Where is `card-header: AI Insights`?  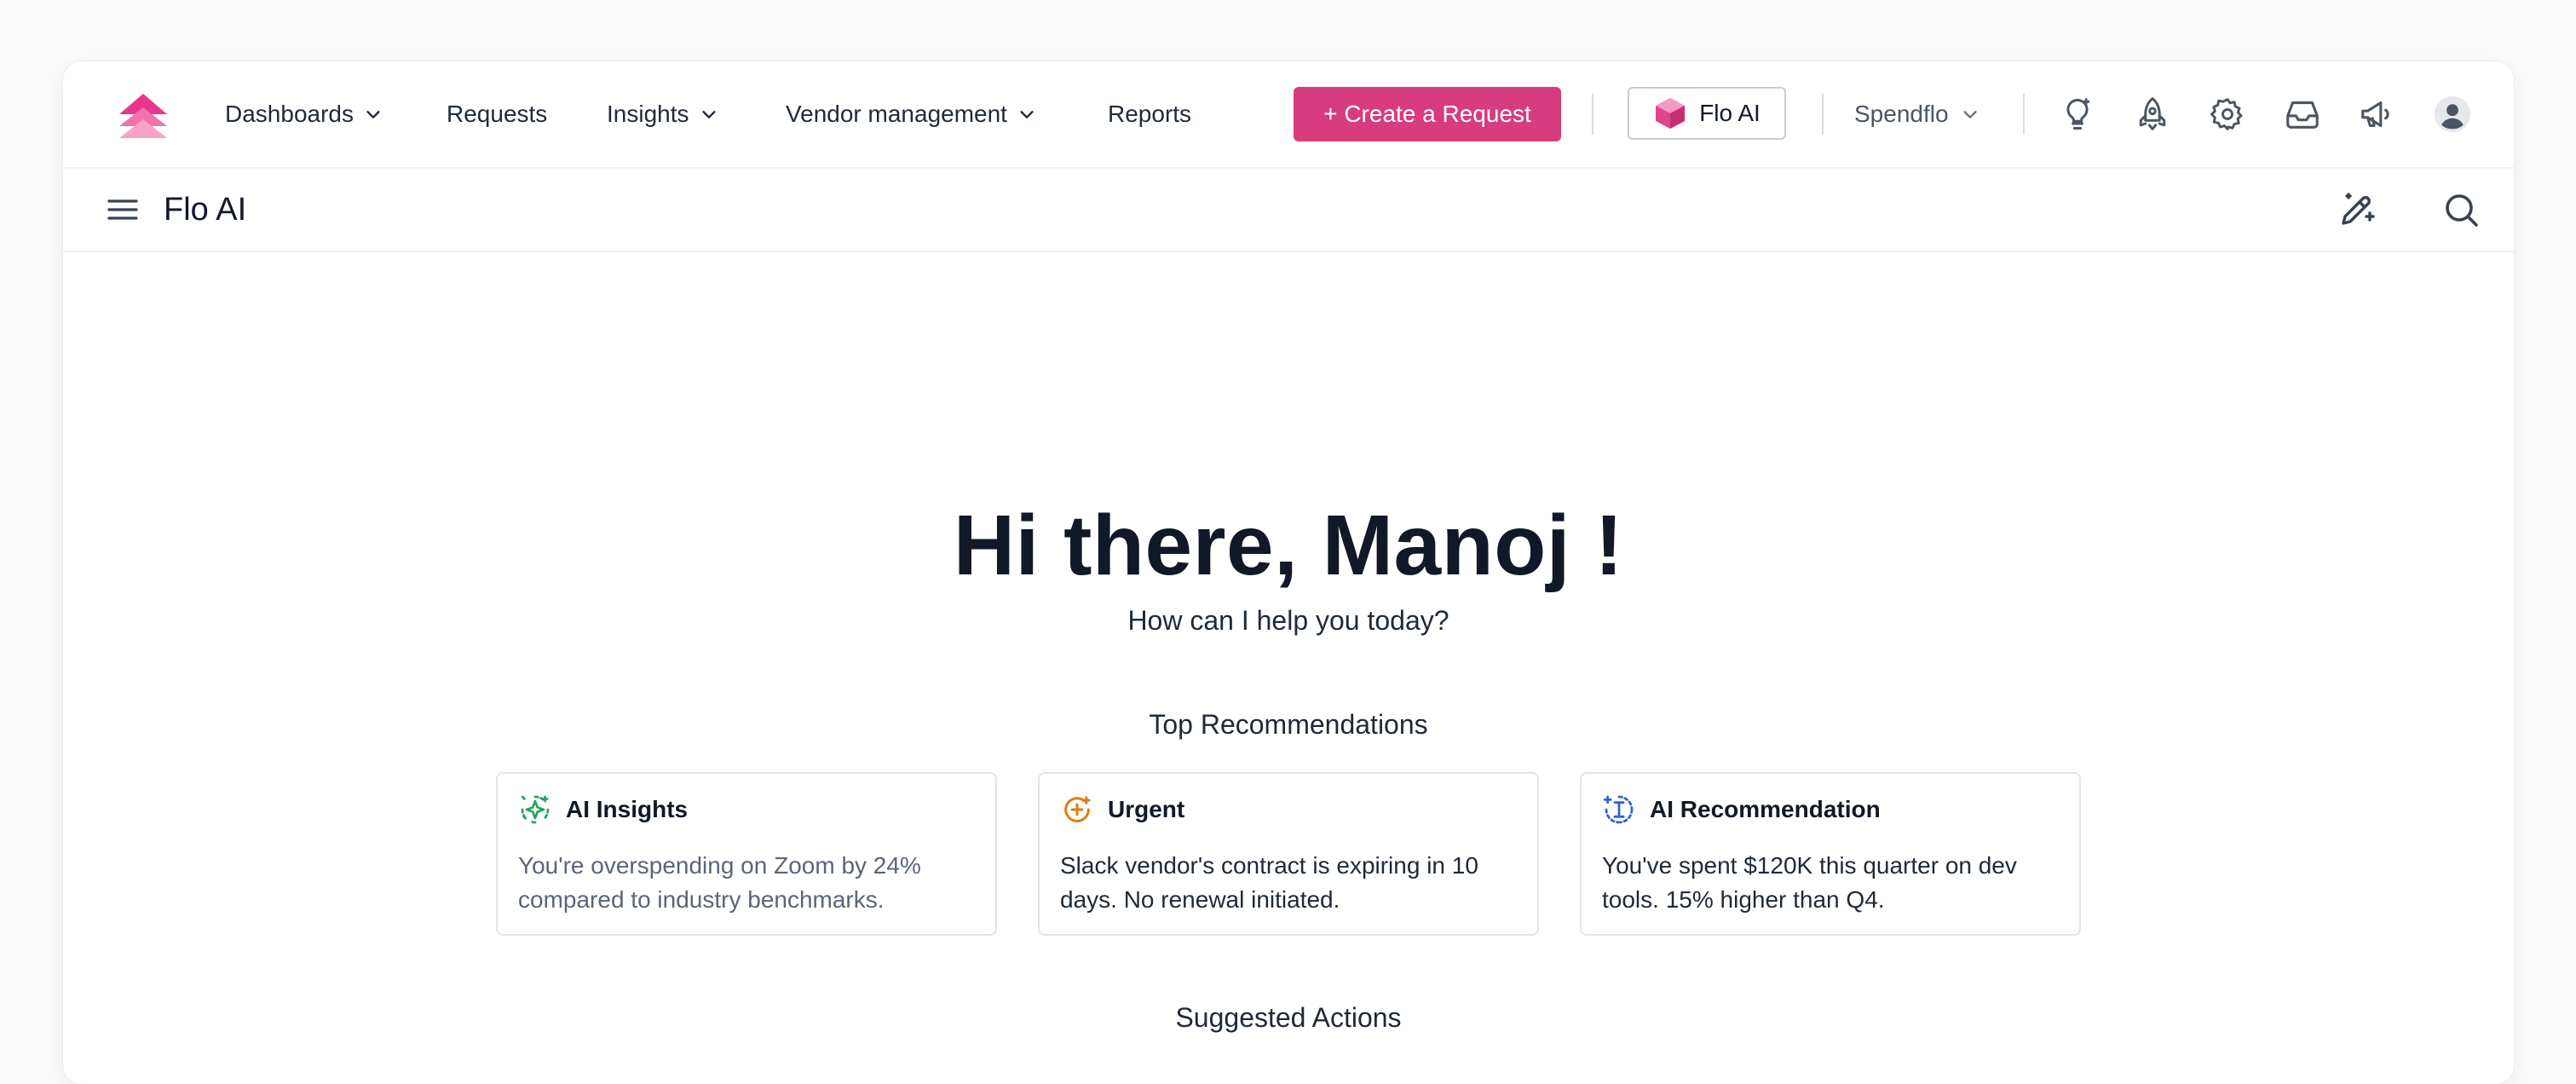 card-header: AI Insights is located at coordinates (603, 810).